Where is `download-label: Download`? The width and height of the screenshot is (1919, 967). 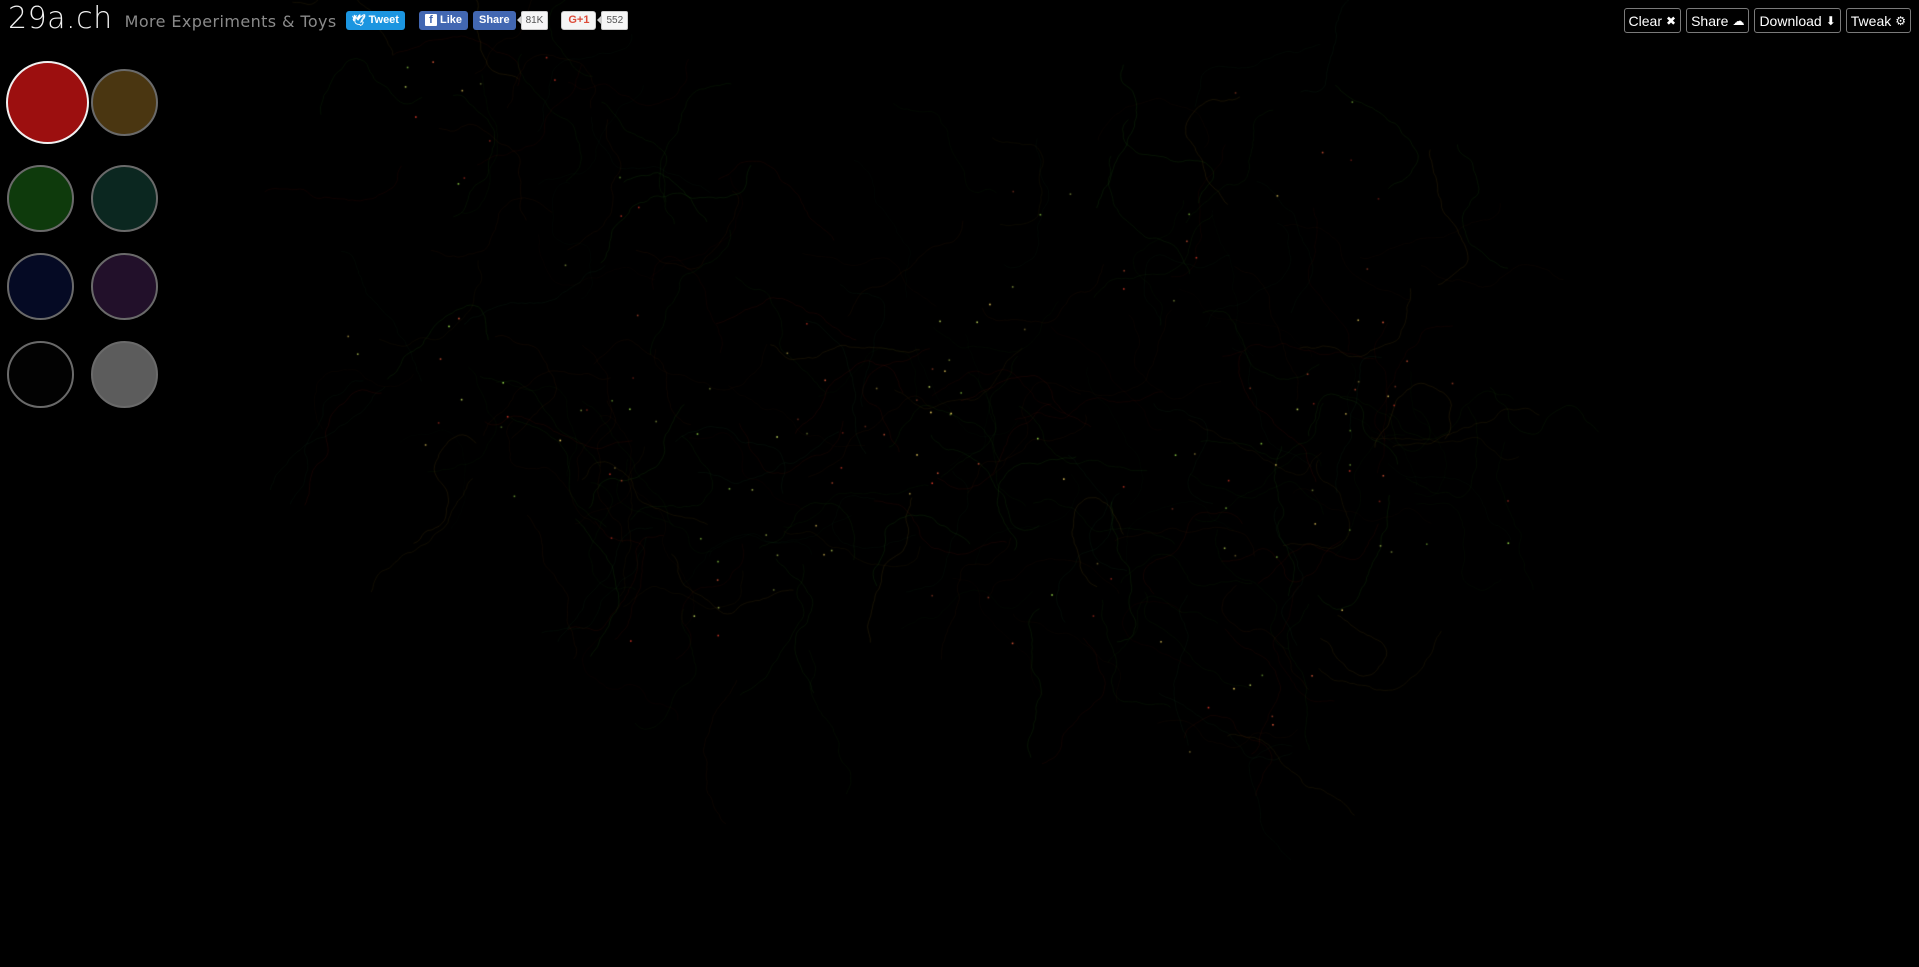
download-label: Download is located at coordinates (1790, 20).